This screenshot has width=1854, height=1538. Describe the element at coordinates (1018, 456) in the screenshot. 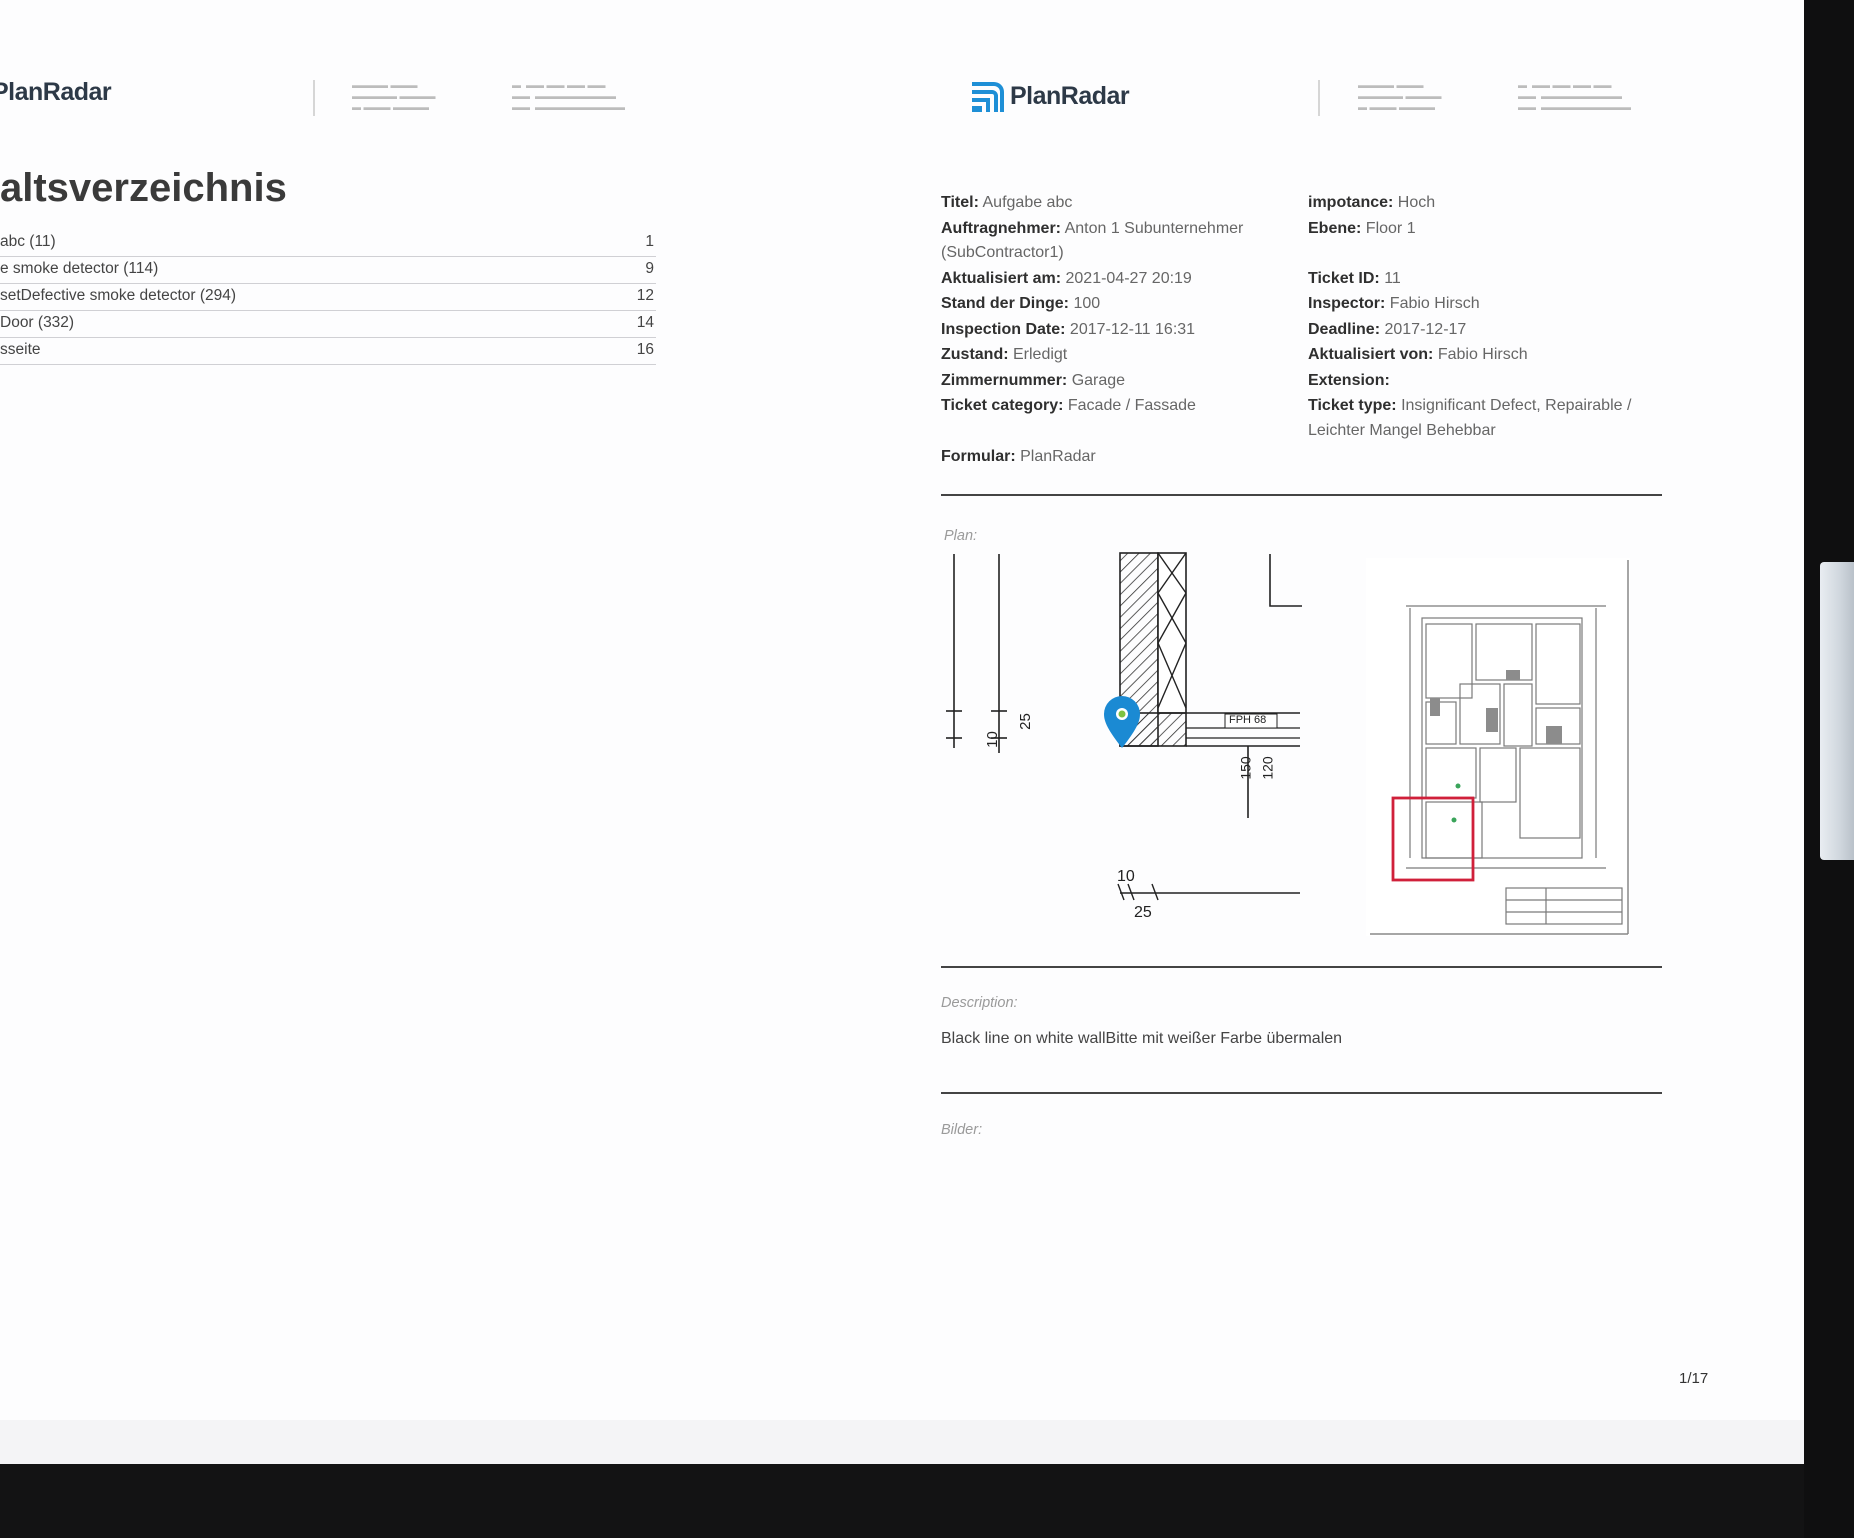

I see `field-formular: Formular: PlanRadar` at that location.